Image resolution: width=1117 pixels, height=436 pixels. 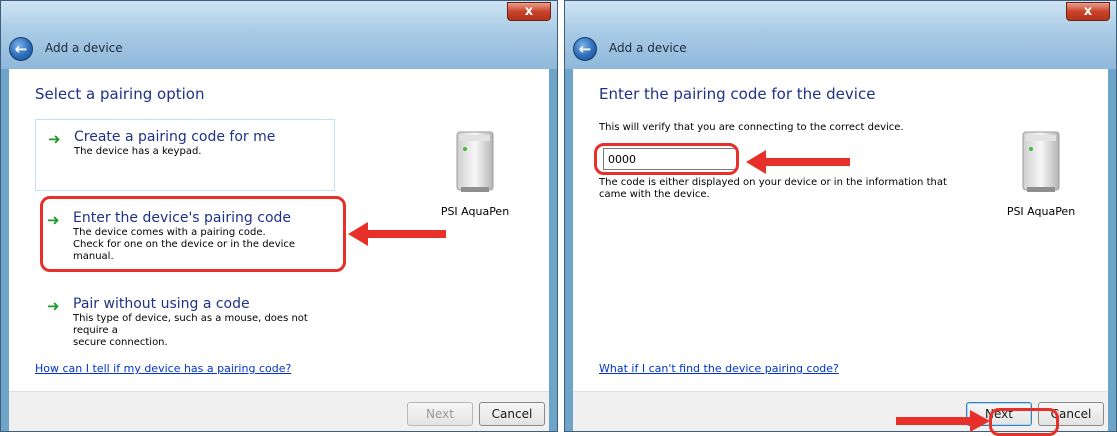 What do you see at coordinates (120, 94) in the screenshot?
I see `page-heading: Select a pairing option` at bounding box center [120, 94].